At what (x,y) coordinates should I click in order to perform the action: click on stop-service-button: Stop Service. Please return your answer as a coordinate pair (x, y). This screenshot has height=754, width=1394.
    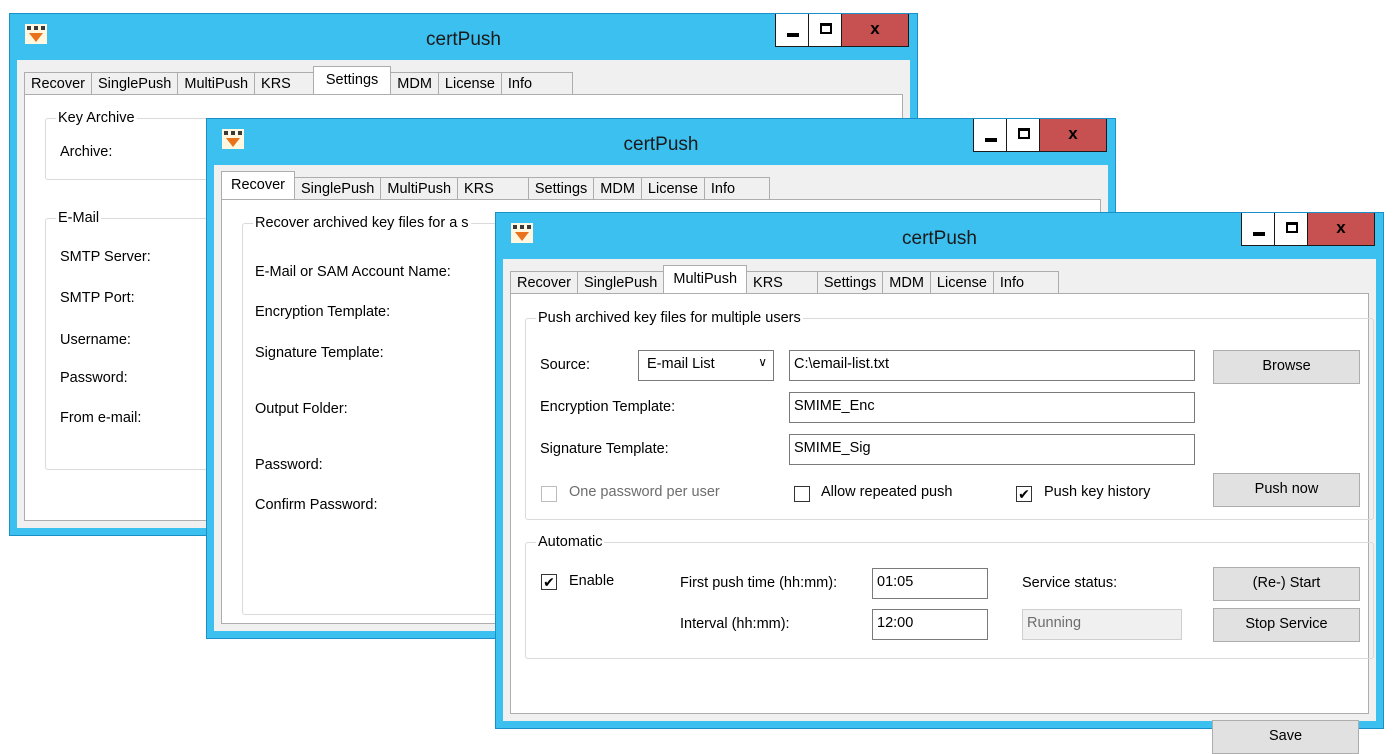
    Looking at the image, I should click on (1286, 625).